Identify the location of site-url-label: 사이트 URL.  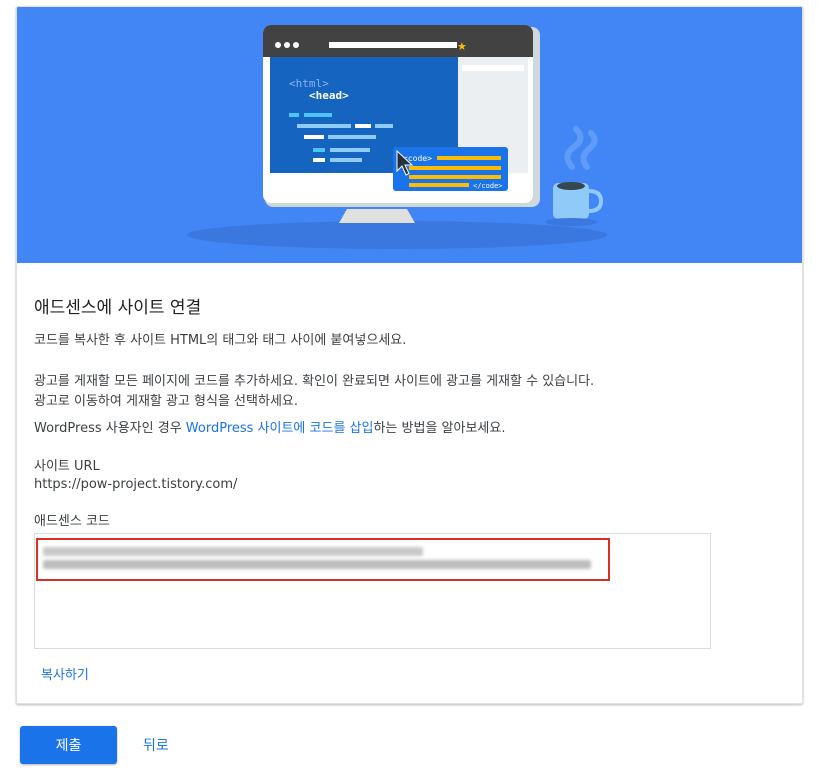
(67, 466).